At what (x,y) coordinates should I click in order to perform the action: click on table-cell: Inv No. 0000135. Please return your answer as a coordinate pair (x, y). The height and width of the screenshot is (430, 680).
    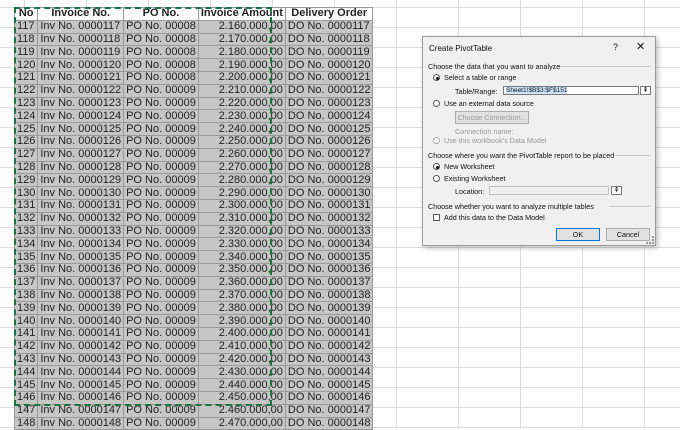
    Looking at the image, I should click on (81, 257).